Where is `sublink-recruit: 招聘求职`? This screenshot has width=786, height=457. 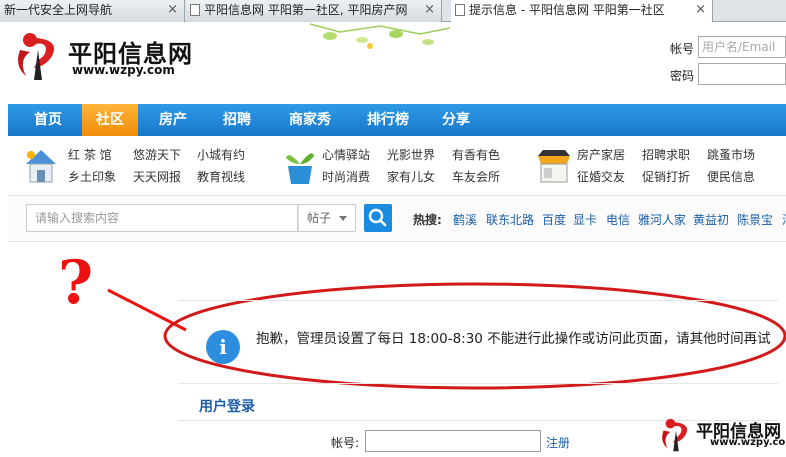
sublink-recruit: 招聘求职 is located at coordinates (666, 154).